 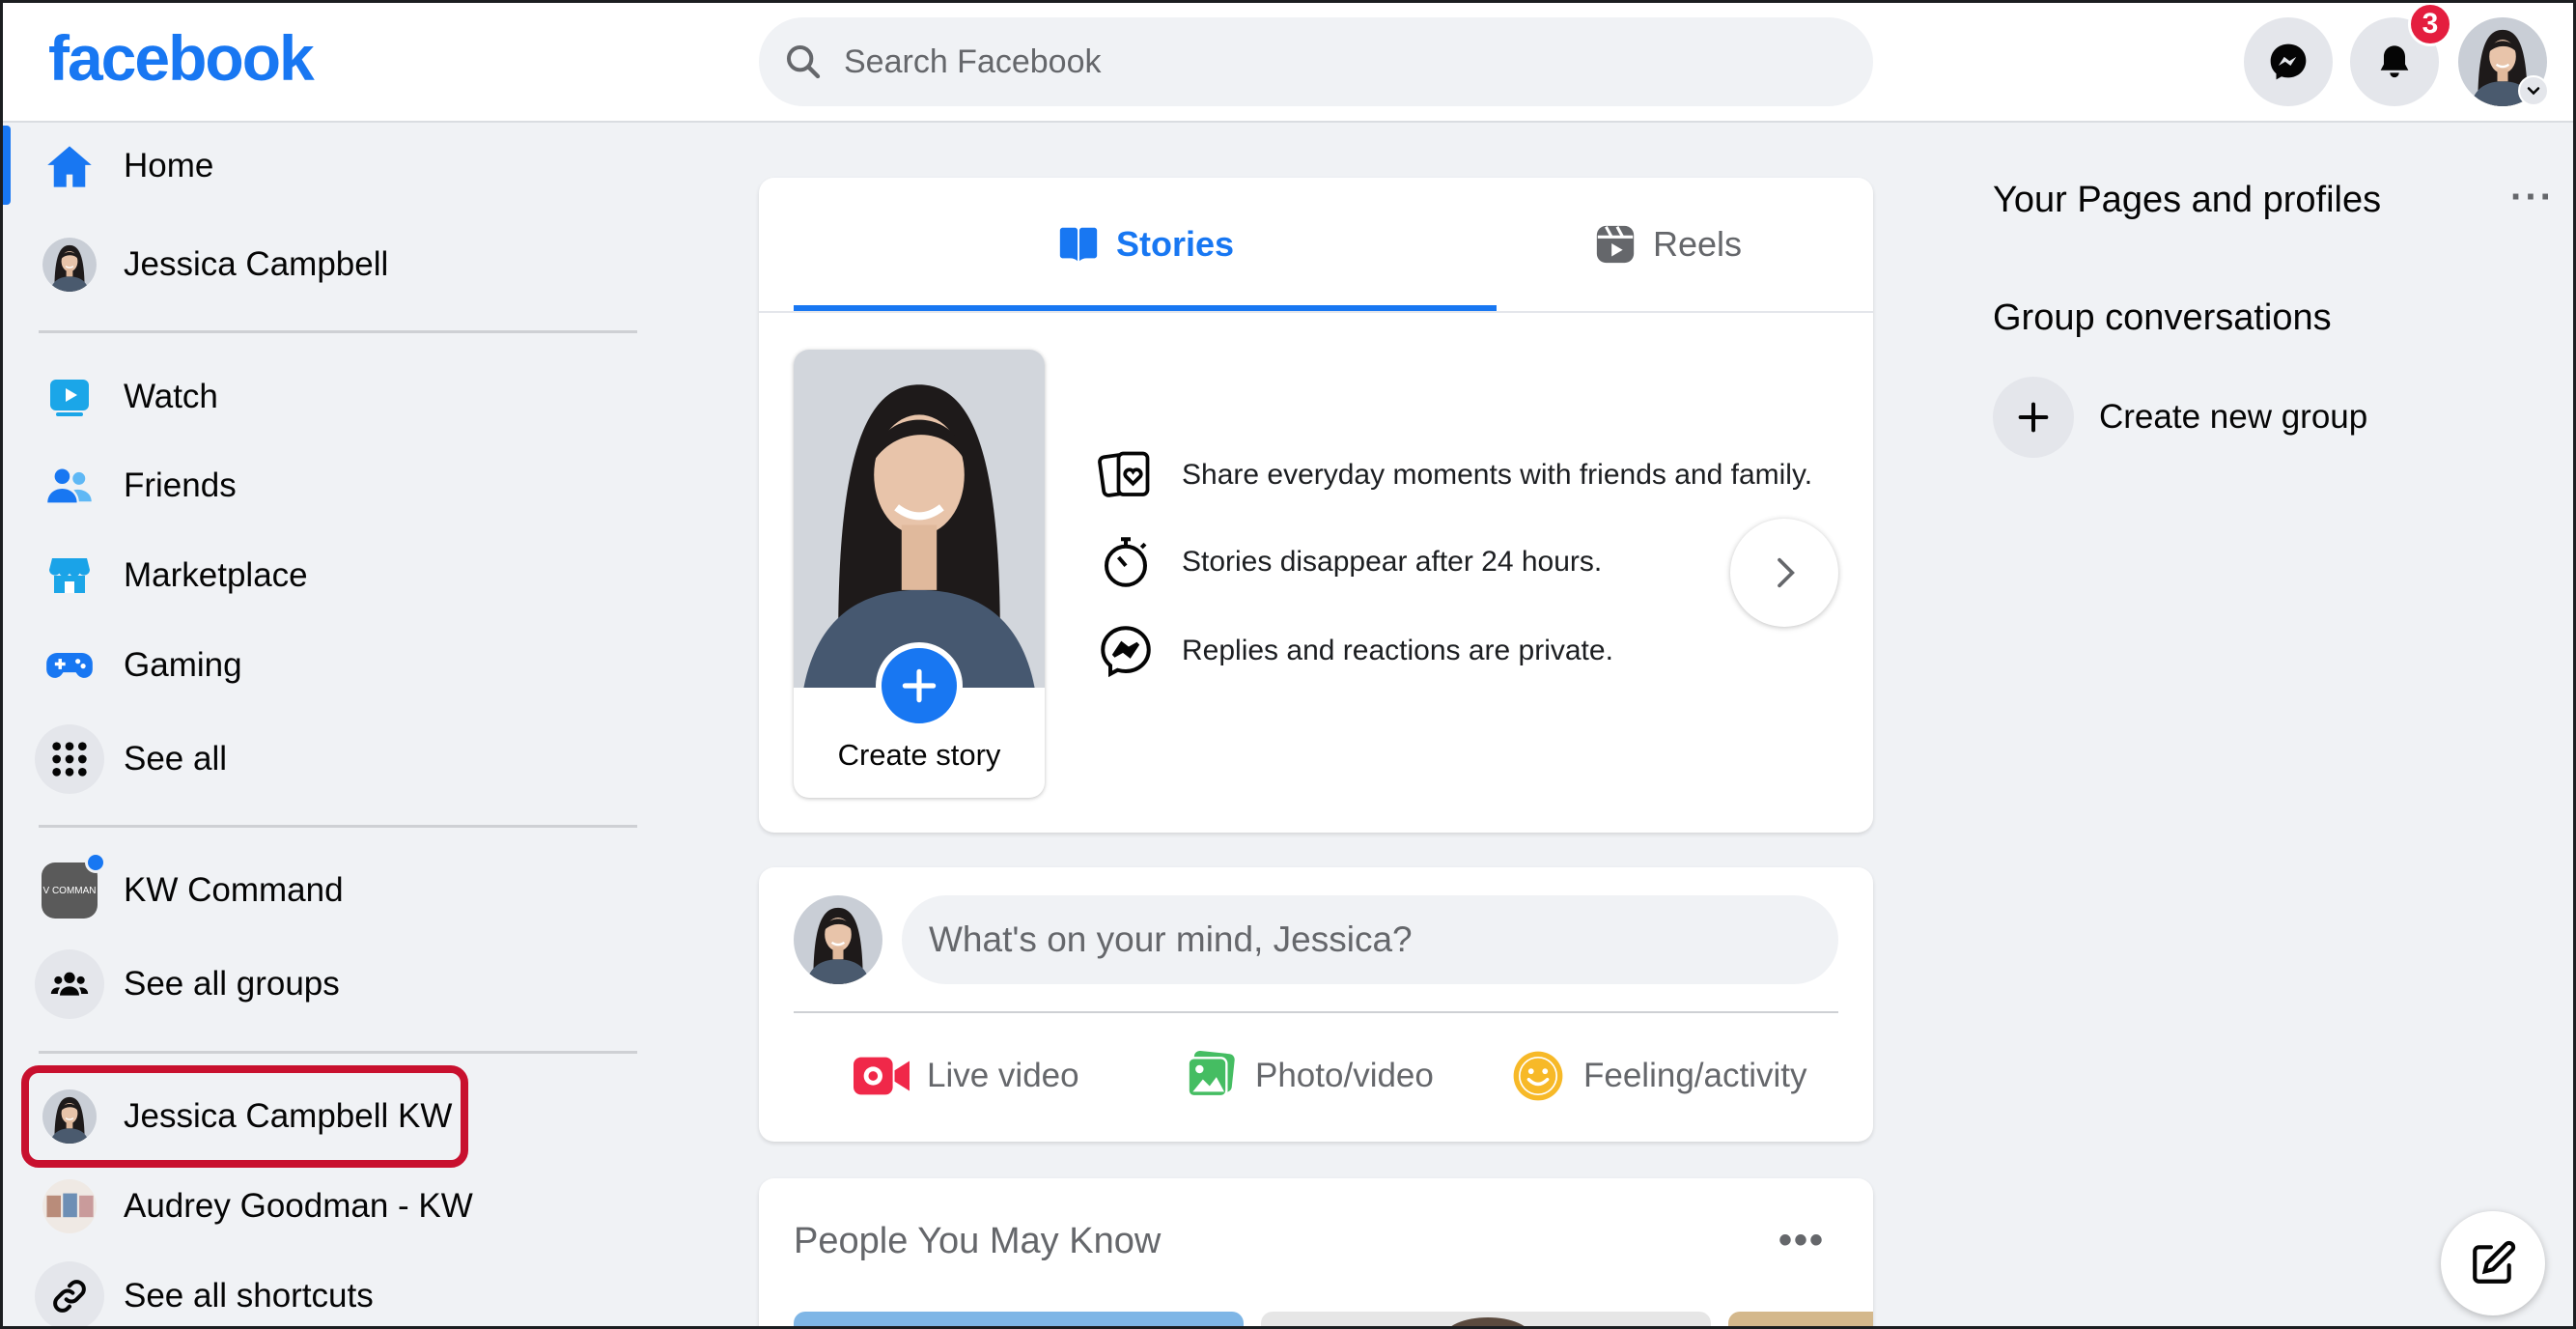 What do you see at coordinates (69, 166) in the screenshot?
I see `home-icon` at bounding box center [69, 166].